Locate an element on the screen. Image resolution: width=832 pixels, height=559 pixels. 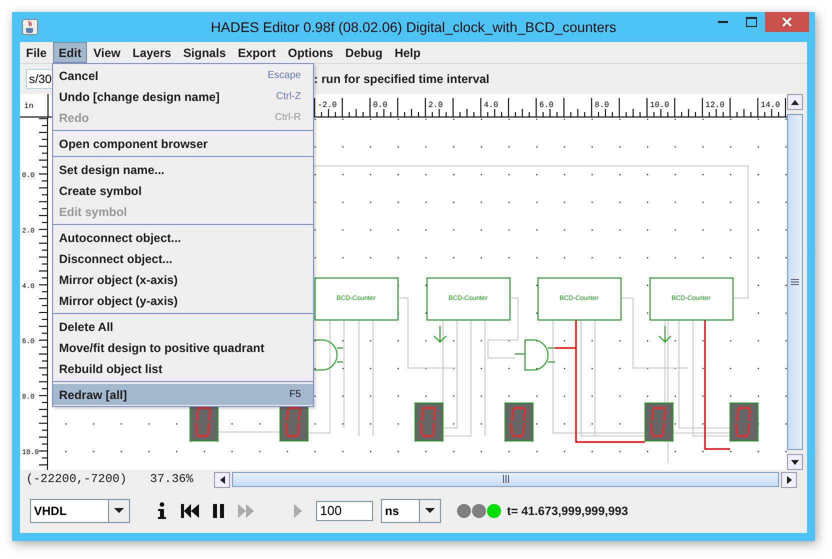
scroll-right-button is located at coordinates (789, 480).